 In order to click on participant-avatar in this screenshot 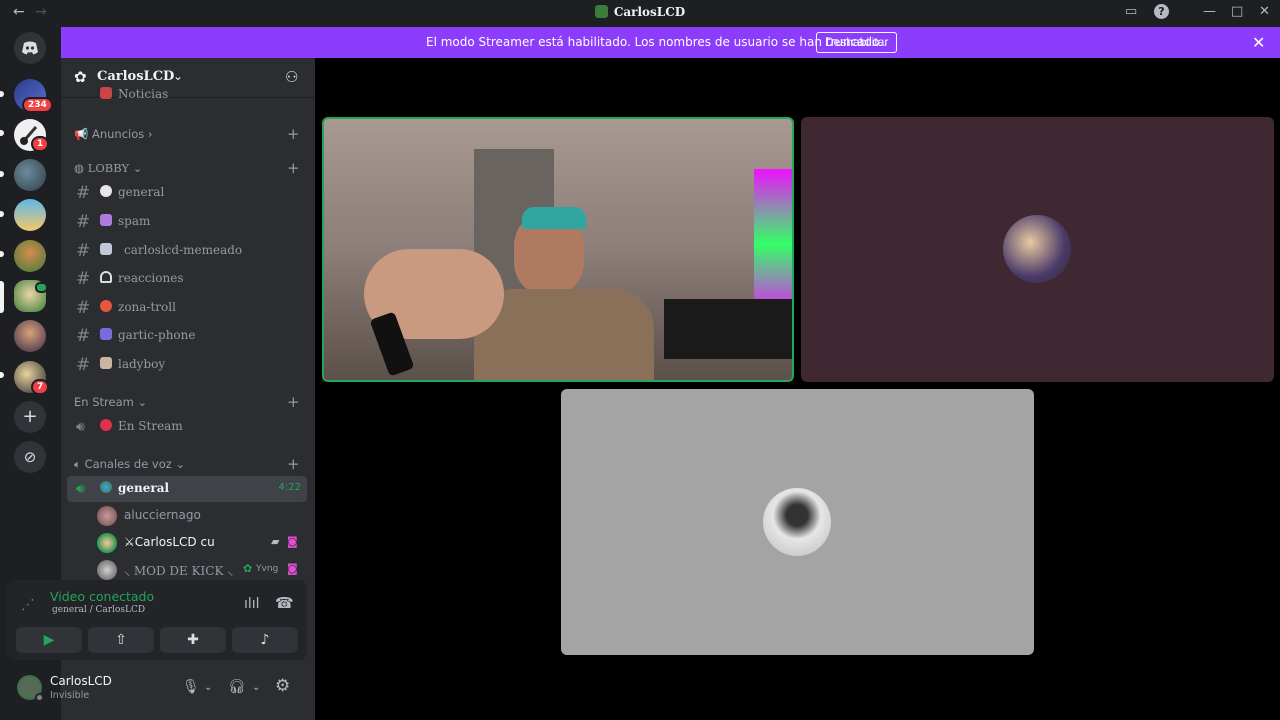, I will do `click(1037, 249)`.